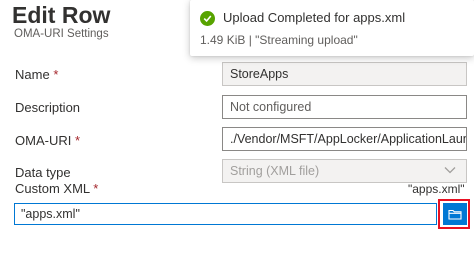 The height and width of the screenshot is (260, 474). I want to click on toast-body: 1.49 KiB | "Streaming upload", so click(279, 40).